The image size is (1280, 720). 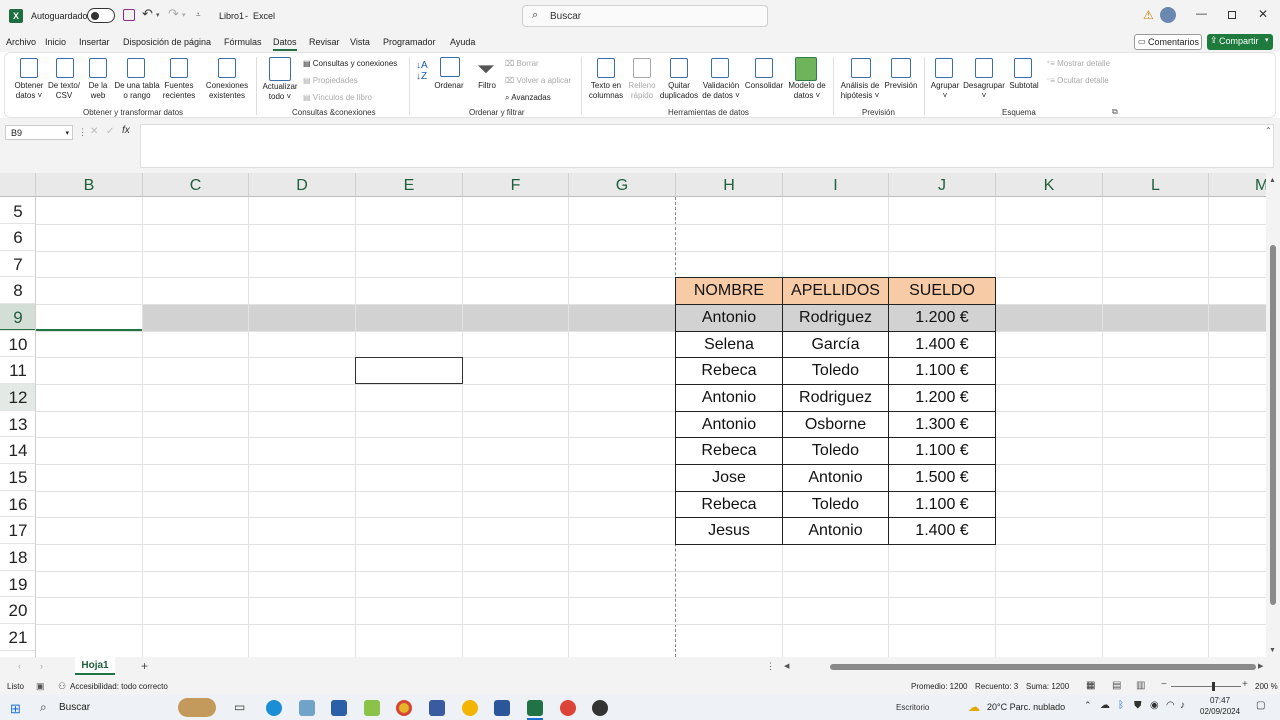 What do you see at coordinates (1170, 705) in the screenshot?
I see `wifi-icon: ◠` at bounding box center [1170, 705].